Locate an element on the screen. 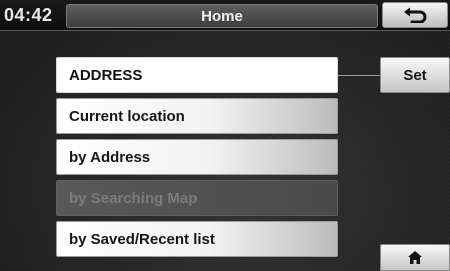 Image resolution: width=450 pixels, height=271 pixels. title-bar: Home is located at coordinates (222, 16).